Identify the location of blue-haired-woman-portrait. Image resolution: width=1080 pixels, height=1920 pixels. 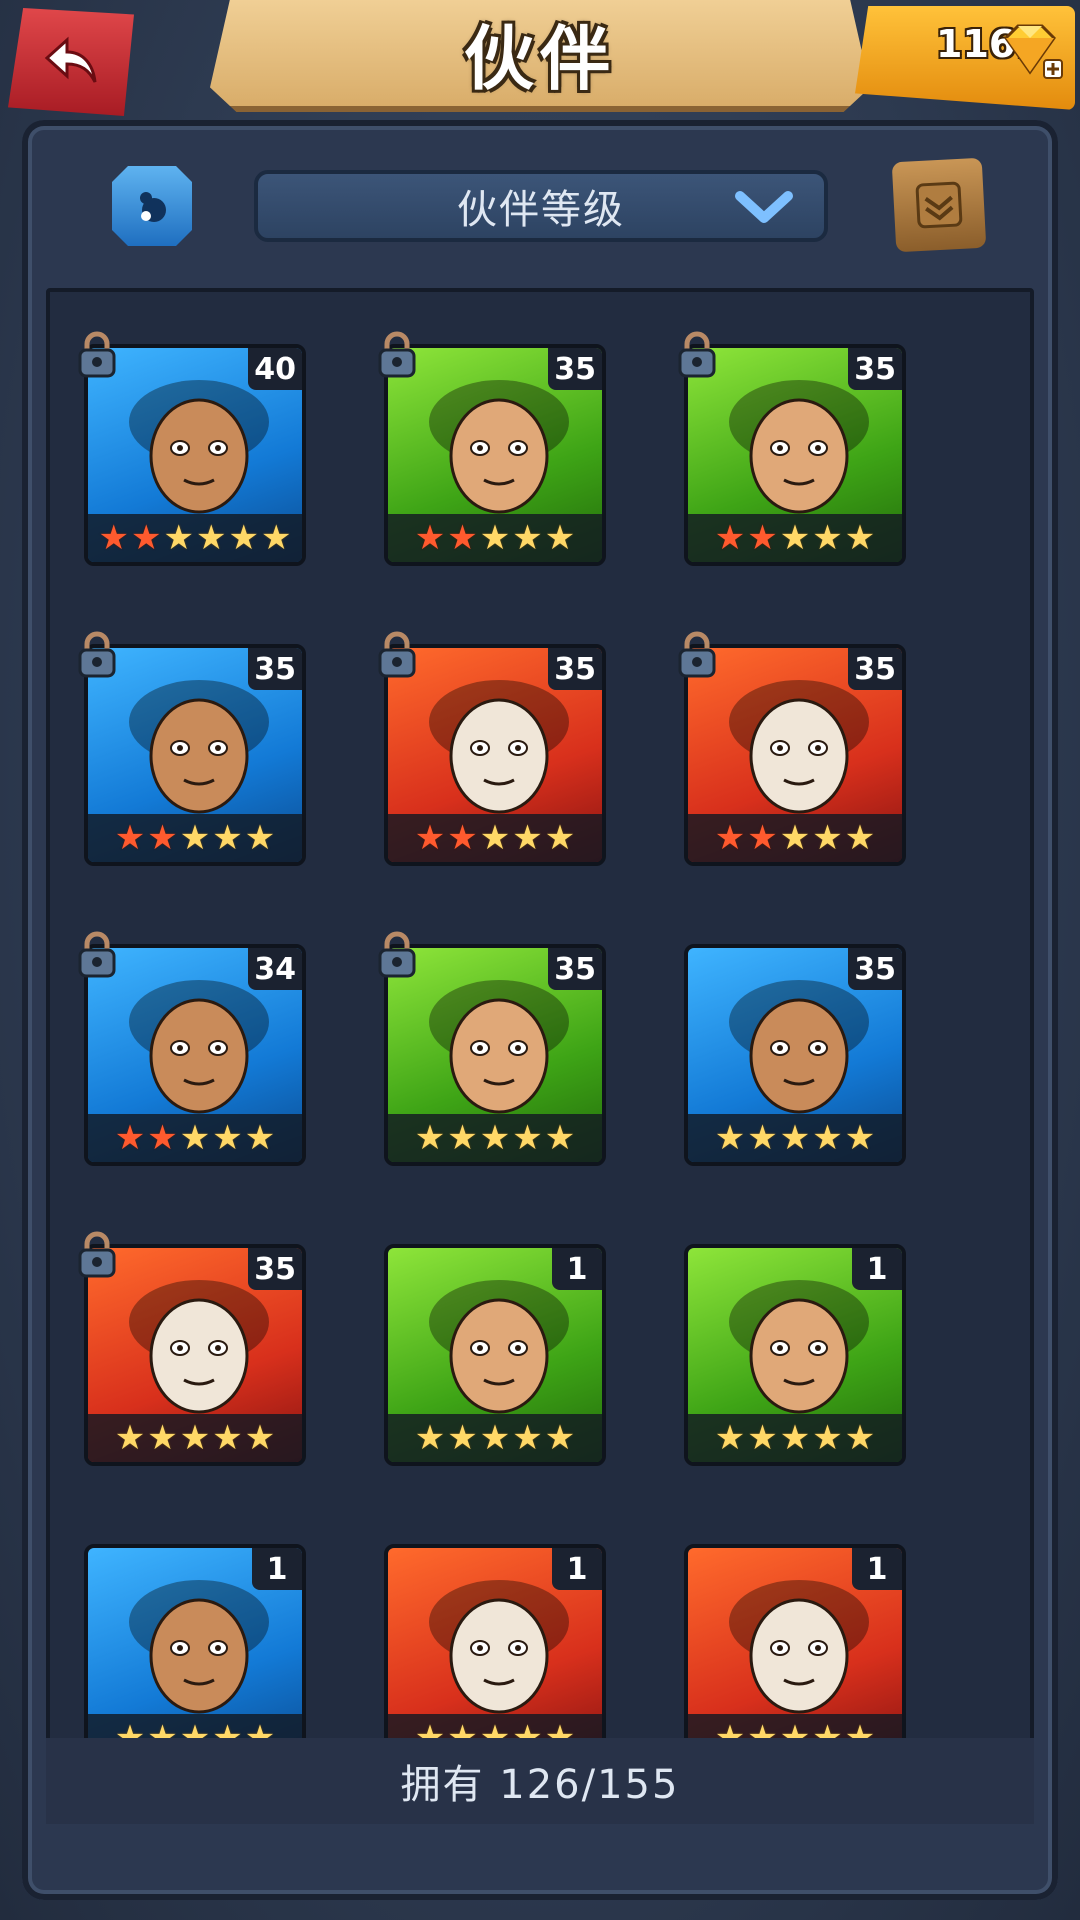
(199, 1047).